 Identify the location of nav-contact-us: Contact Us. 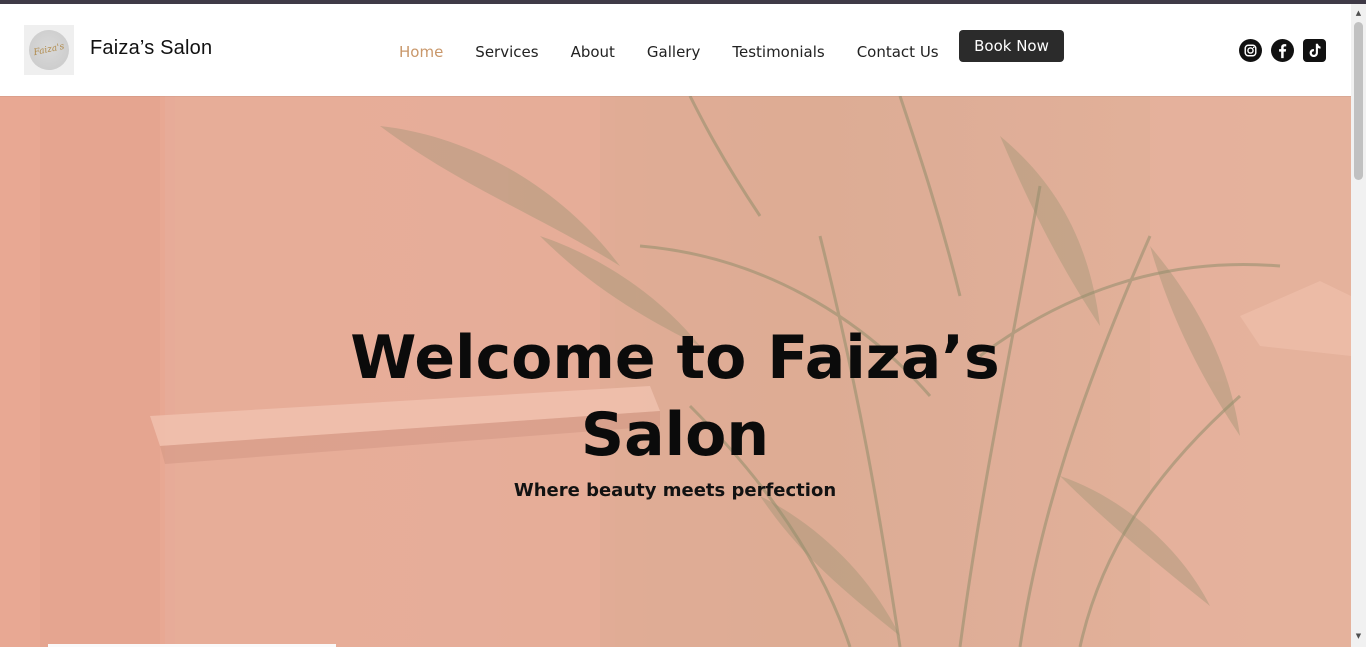
(898, 52).